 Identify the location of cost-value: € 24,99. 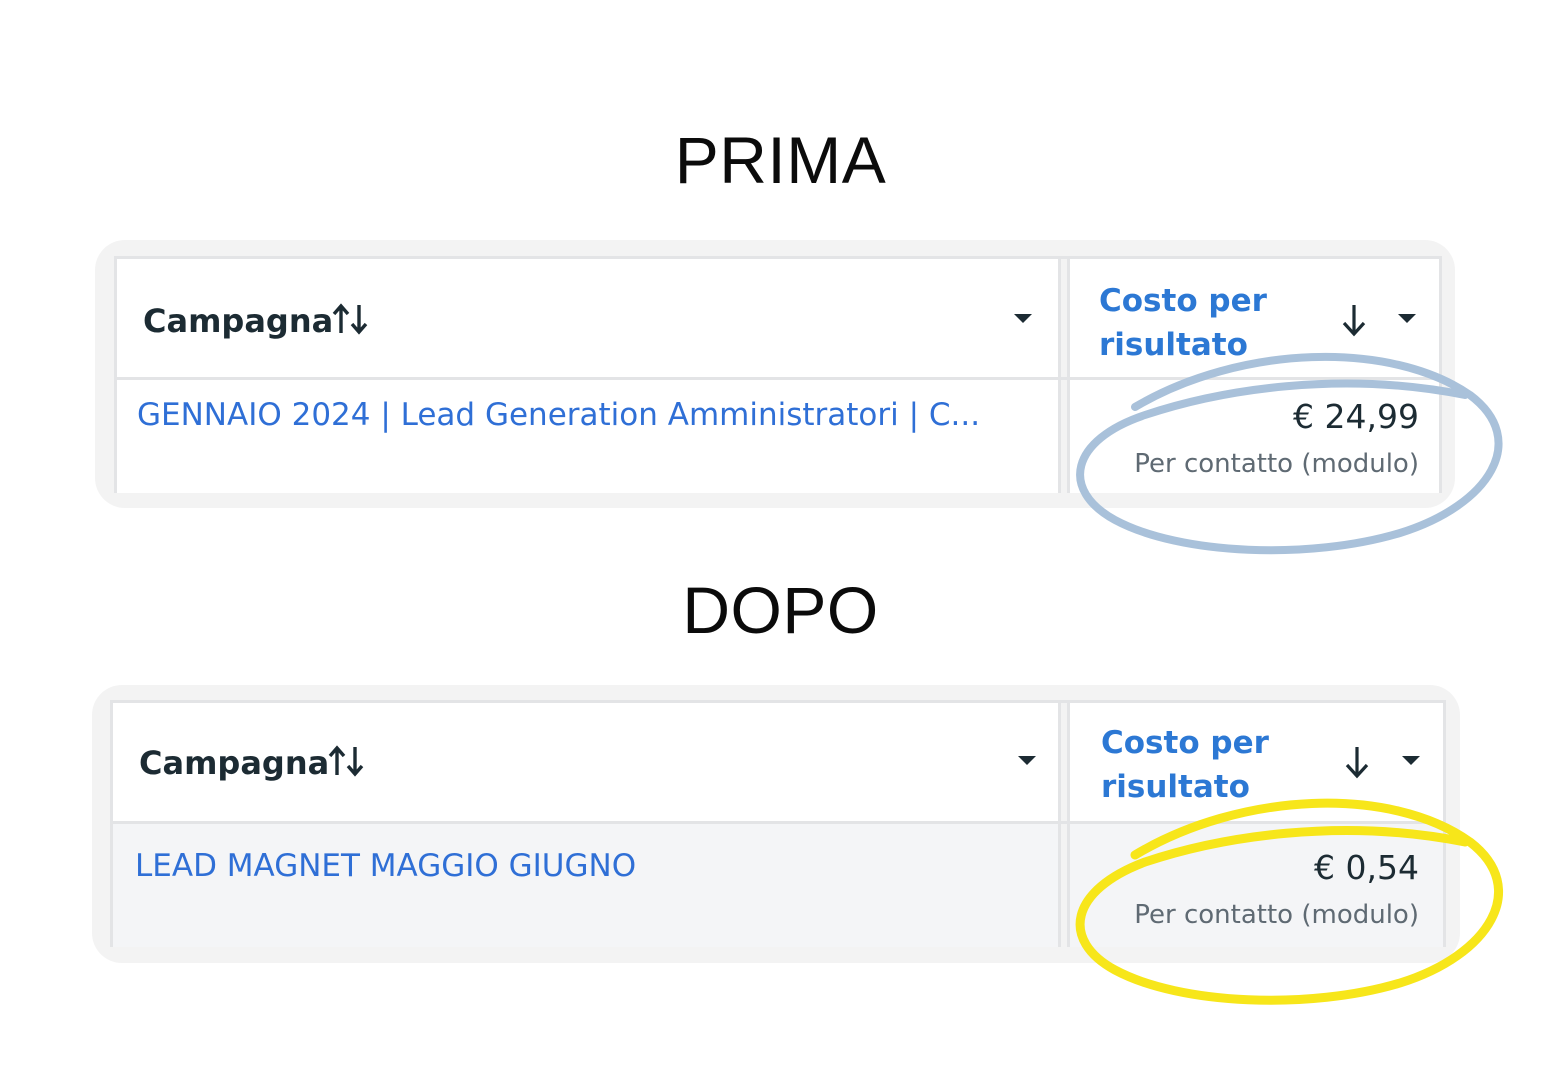
(1356, 416).